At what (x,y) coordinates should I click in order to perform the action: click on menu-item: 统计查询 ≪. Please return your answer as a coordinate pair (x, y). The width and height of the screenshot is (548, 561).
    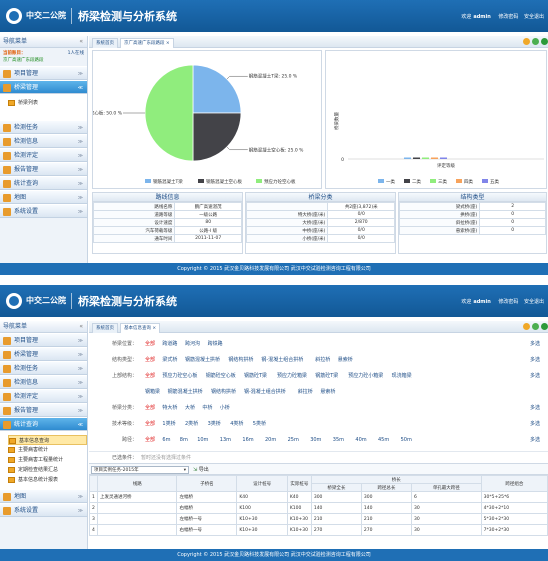
    Looking at the image, I should click on (43, 424).